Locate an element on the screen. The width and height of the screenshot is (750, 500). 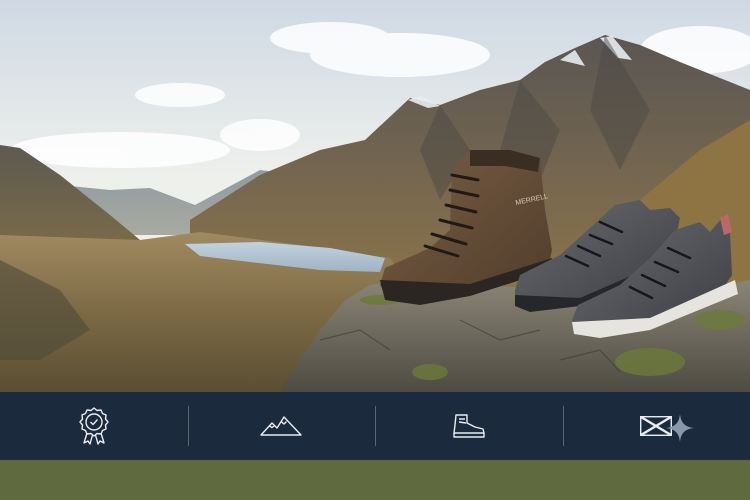
hiking-boot-icon is located at coordinates (469, 426).